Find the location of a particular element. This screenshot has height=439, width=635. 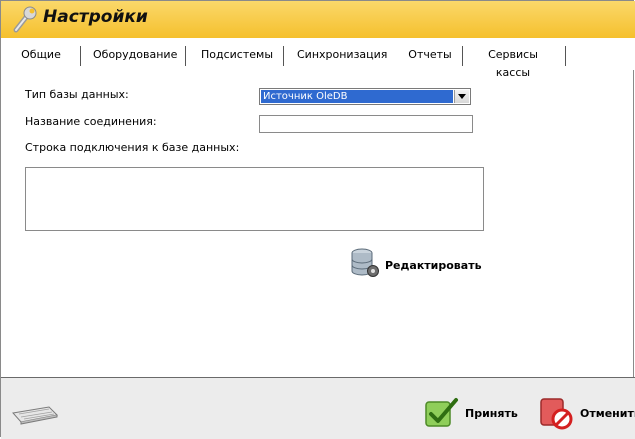

tab-equipment: Оборудование is located at coordinates (135, 55).